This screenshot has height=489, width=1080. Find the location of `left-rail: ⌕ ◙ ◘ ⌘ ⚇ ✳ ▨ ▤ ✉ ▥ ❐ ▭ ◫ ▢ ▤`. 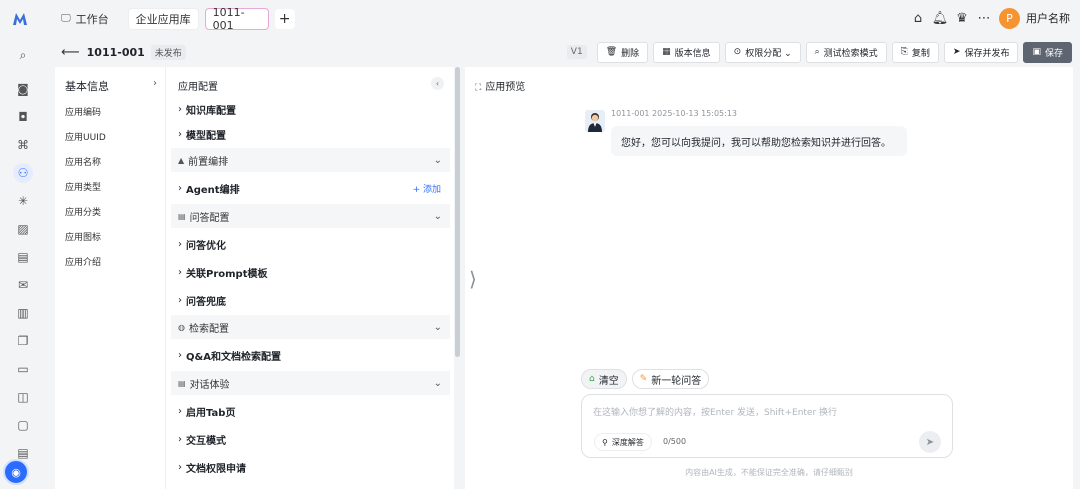

left-rail: ⌕ ◙ ◘ ⌘ ⚇ ✳ ▨ ▤ ✉ ▥ ❐ ▭ ◫ ▢ ▤ is located at coordinates (22, 263).